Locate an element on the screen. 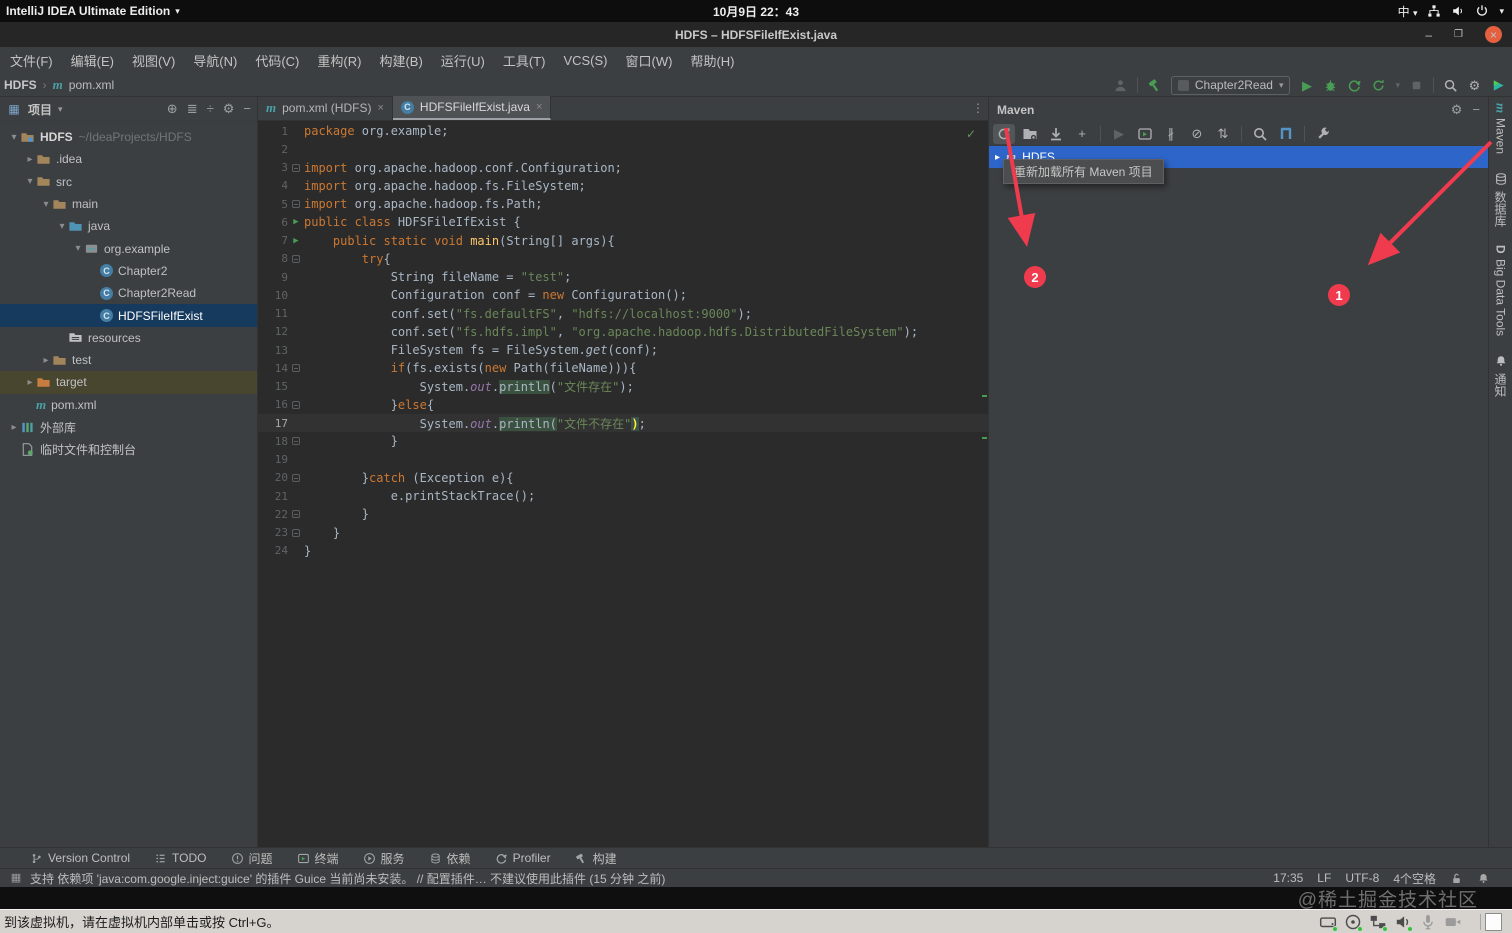 The width and height of the screenshot is (1512, 933). menu-工具(T): 工具(T) is located at coordinates (524, 60).